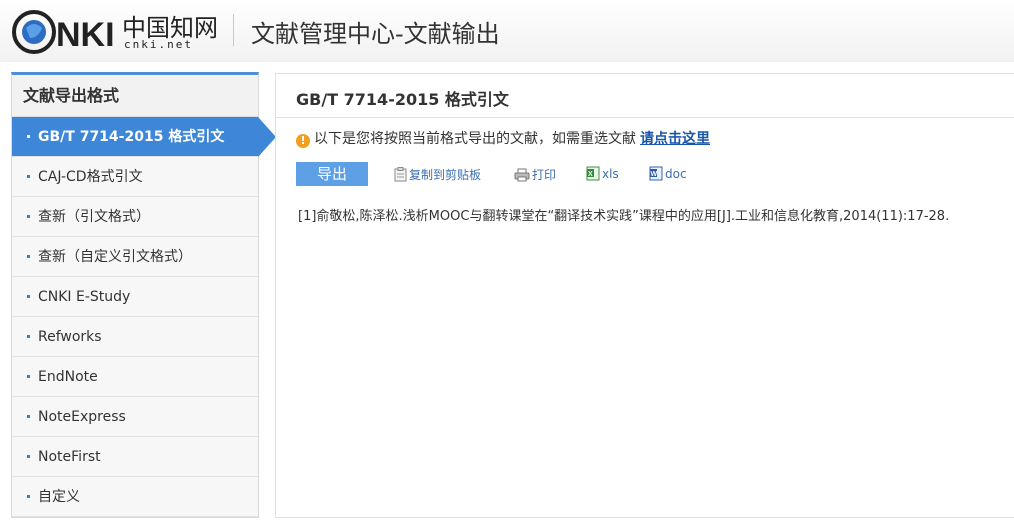 This screenshot has width=1014, height=521. Describe the element at coordinates (69, 457) in the screenshot. I see `sidebar-item-label: NoteFirst` at that location.